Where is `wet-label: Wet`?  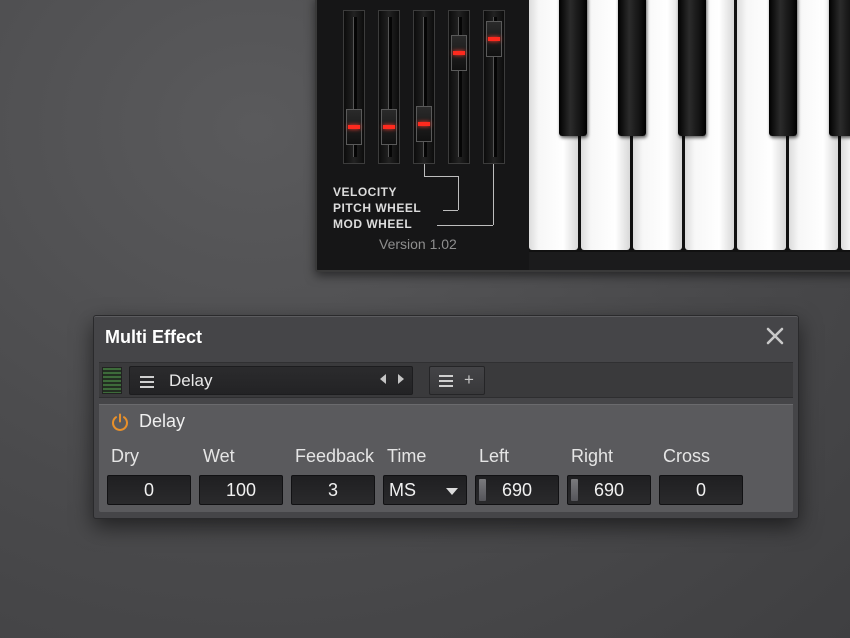
wet-label: Wet is located at coordinates (219, 456).